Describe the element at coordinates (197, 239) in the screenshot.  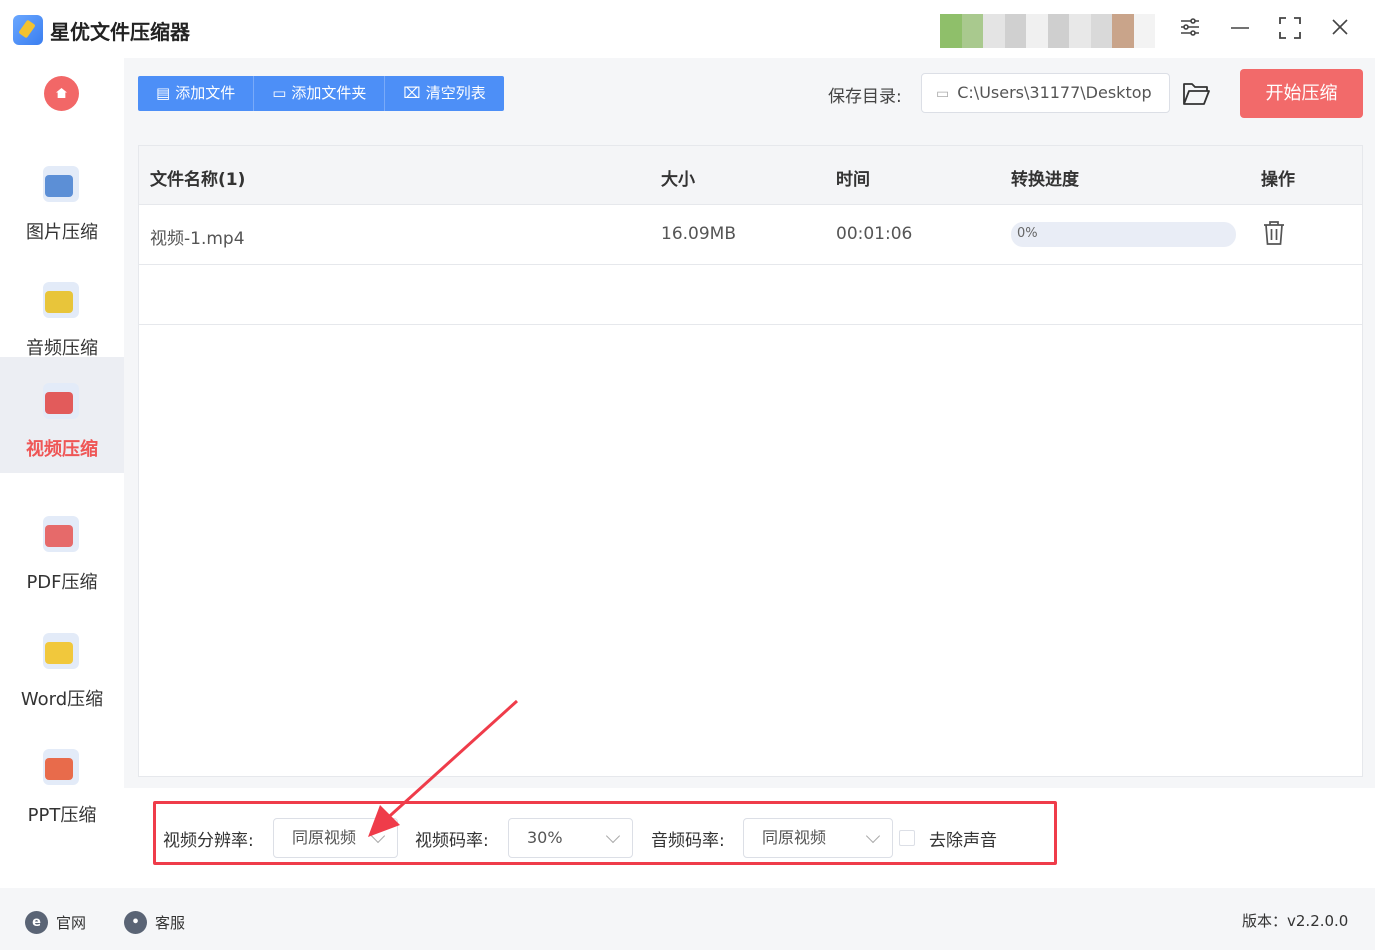
I see `file-name: 视频-1.mp4` at that location.